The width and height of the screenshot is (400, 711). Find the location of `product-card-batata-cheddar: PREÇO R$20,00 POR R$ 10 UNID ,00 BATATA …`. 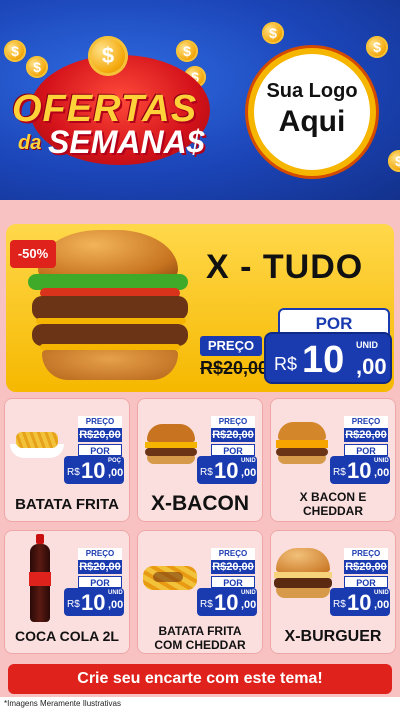

product-card-batata-cheddar: PREÇO R$20,00 POR R$ 10 UNID ,00 BATATA … is located at coordinates (200, 592).